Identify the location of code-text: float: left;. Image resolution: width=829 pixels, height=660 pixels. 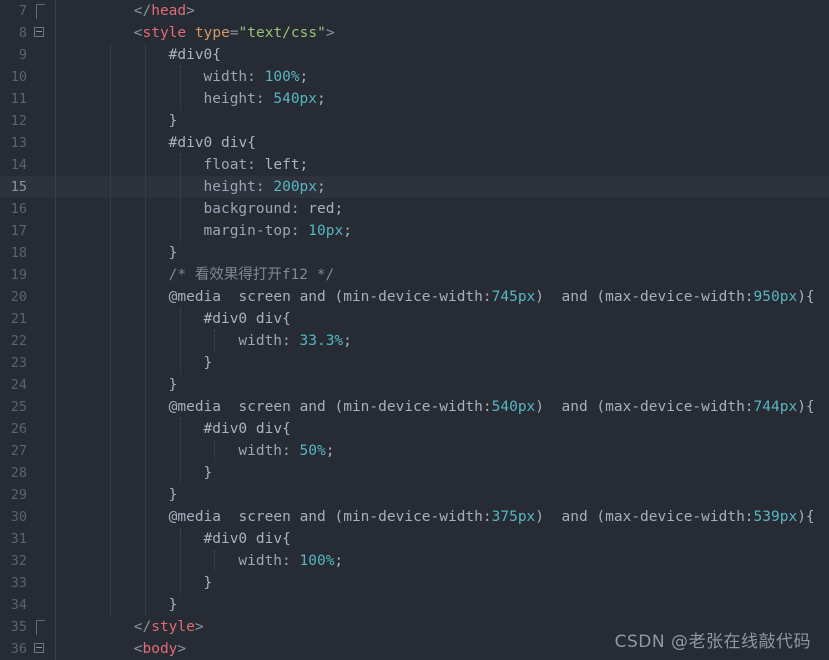
(446, 165).